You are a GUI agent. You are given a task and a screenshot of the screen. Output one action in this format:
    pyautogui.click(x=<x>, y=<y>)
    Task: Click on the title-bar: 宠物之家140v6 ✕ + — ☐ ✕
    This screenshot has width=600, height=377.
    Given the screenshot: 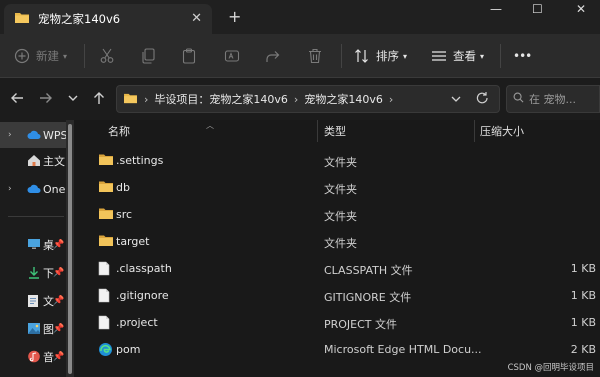 What is the action you would take?
    pyautogui.click(x=300, y=17)
    